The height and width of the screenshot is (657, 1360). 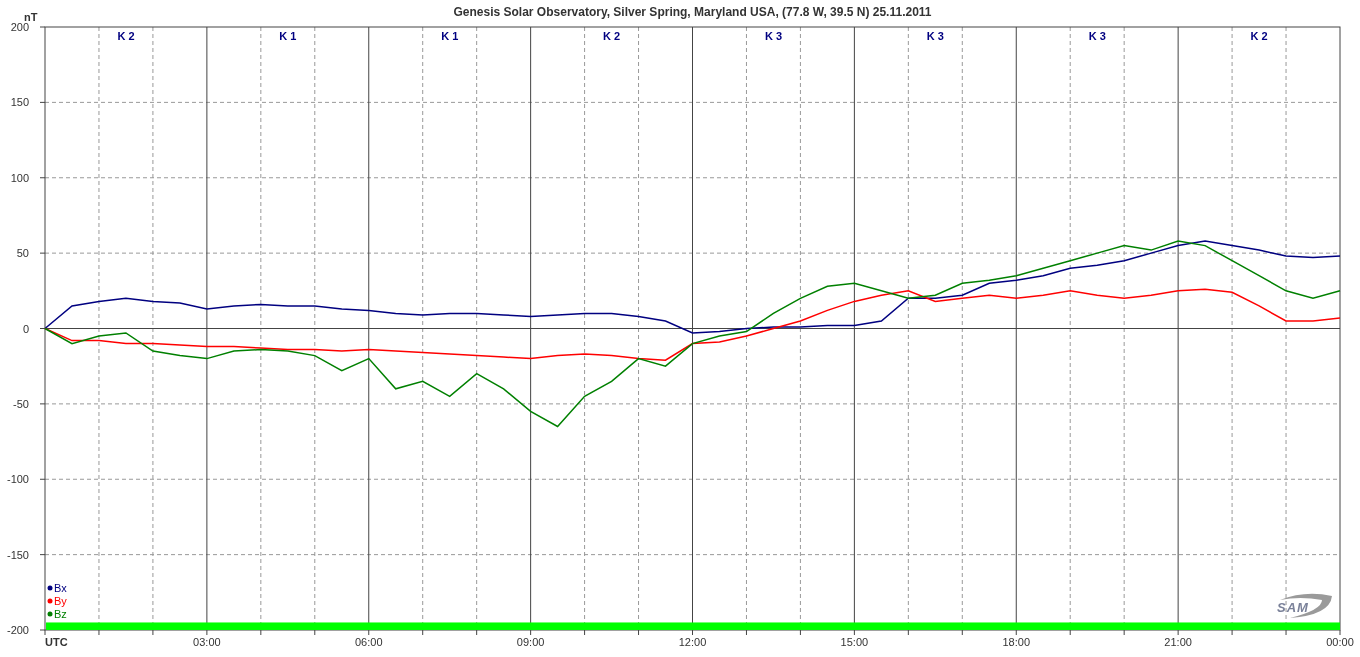 What do you see at coordinates (19, 102) in the screenshot?
I see `y-tick-label: 150` at bounding box center [19, 102].